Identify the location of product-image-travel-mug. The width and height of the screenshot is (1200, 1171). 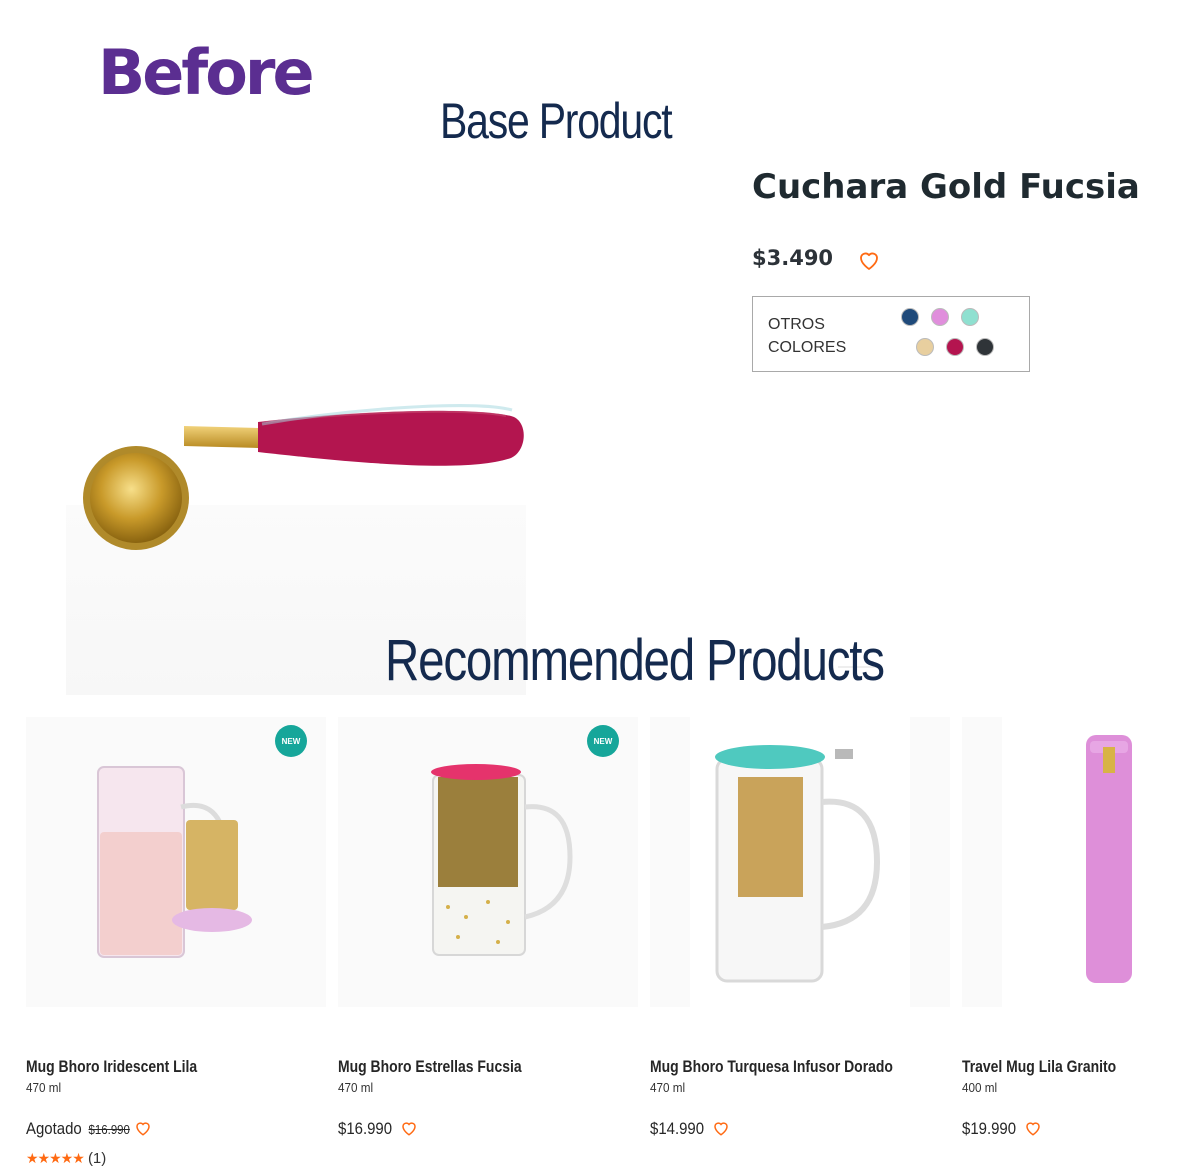
(1081, 862).